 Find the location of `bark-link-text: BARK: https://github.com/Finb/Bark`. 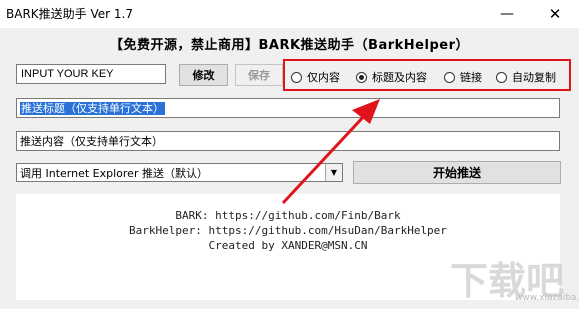

bark-link-text: BARK: https://github.com/Finb/Bark is located at coordinates (288, 215).